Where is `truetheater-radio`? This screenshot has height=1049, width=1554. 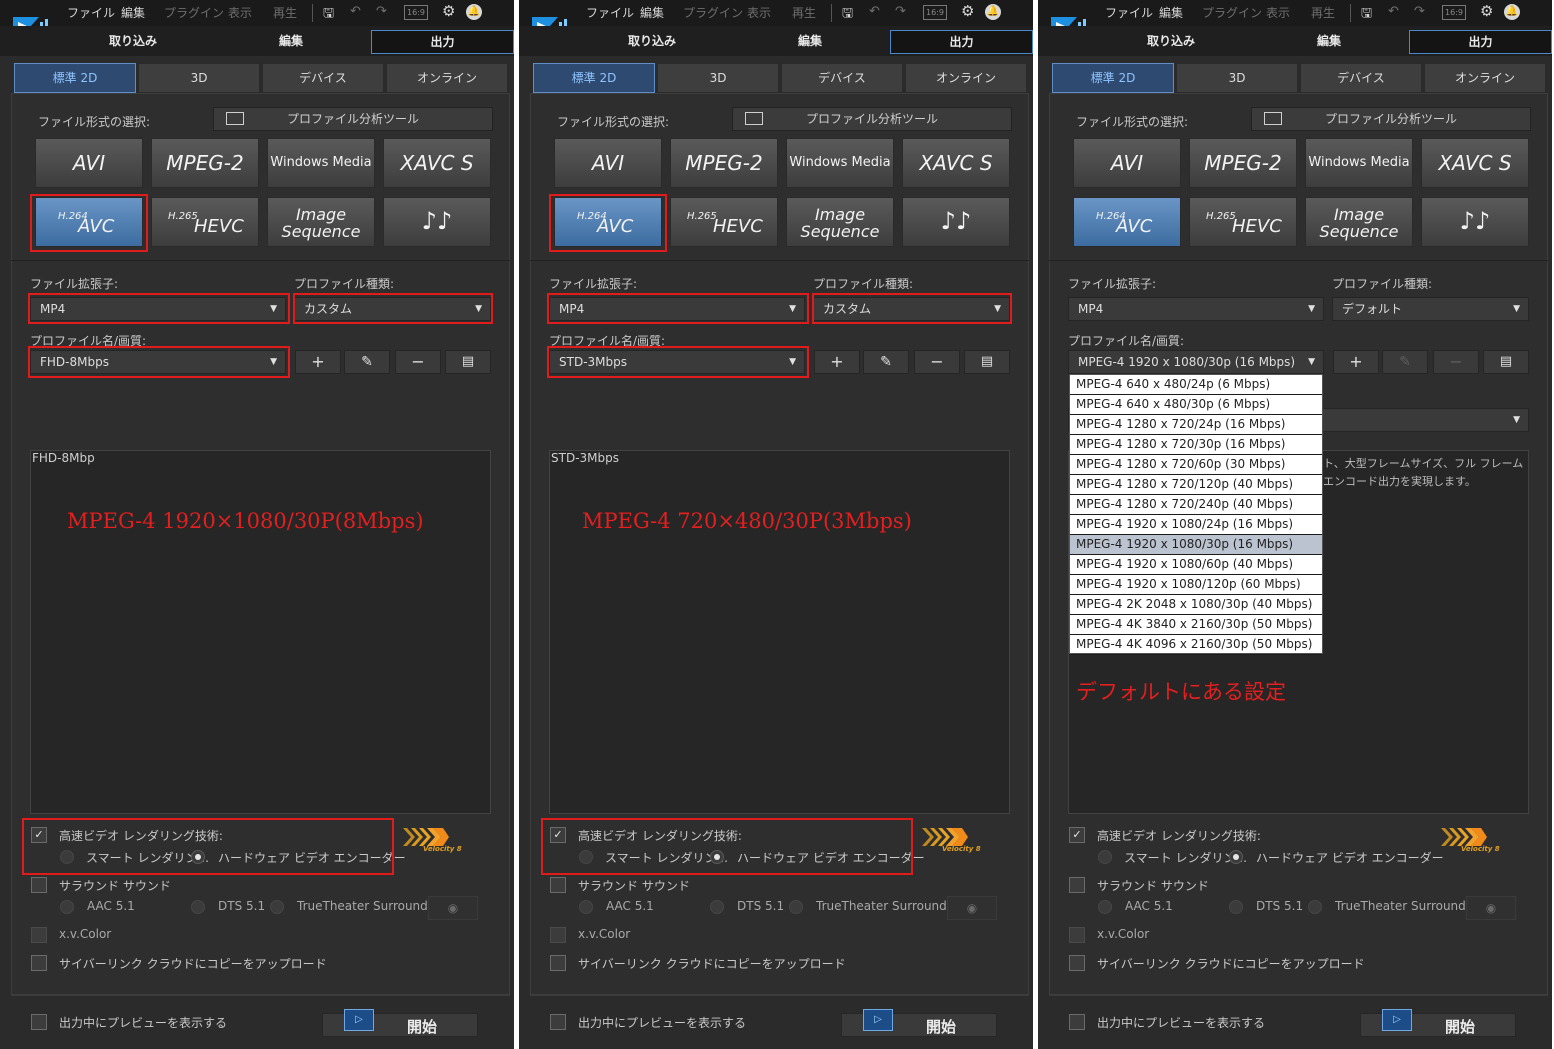
truetheater-radio is located at coordinates (277, 907).